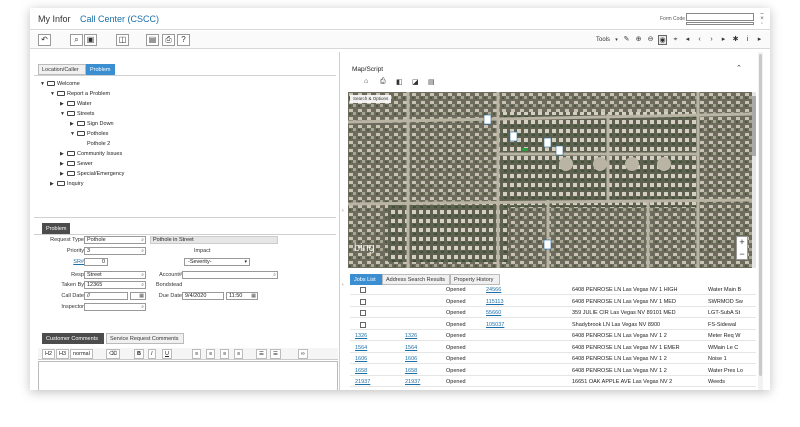 The width and height of the screenshot is (800, 427). I want to click on job-ref-link: 21952, so click(425, 390).